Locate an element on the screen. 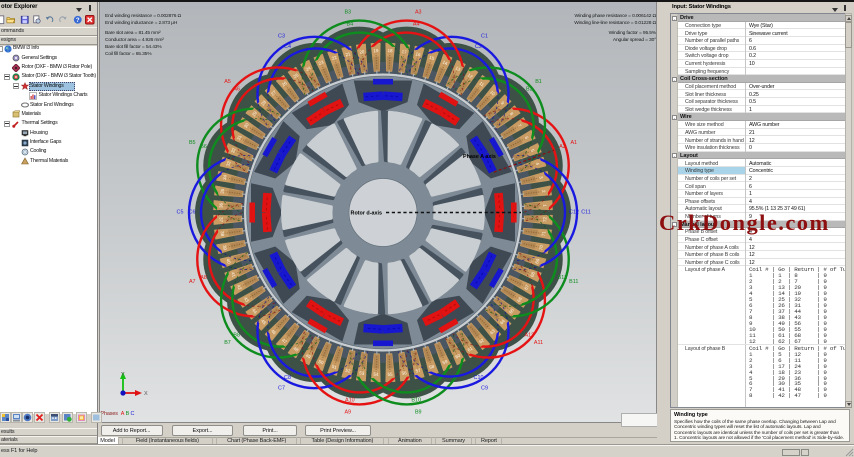  svg-text: B3 is located at coordinates (347, 13).